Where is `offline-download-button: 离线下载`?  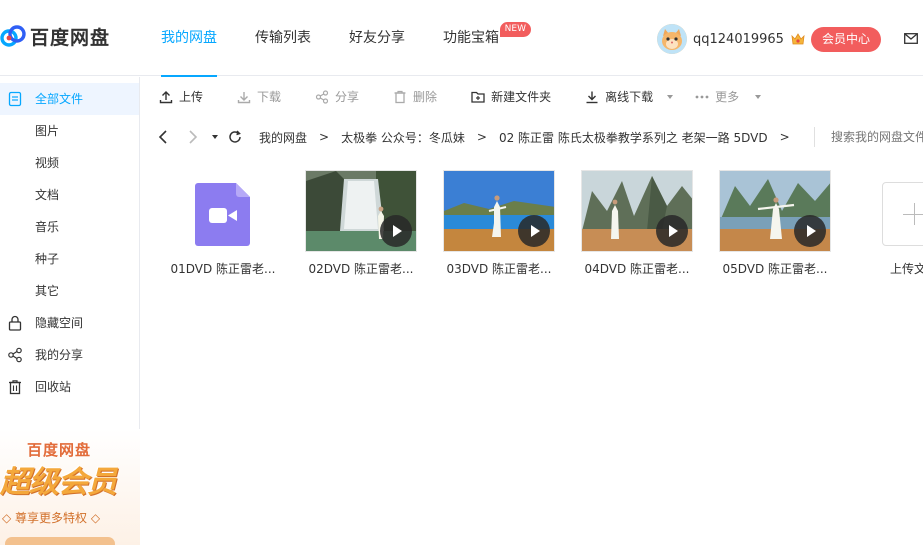 offline-download-button: 离线下载 is located at coordinates (629, 96).